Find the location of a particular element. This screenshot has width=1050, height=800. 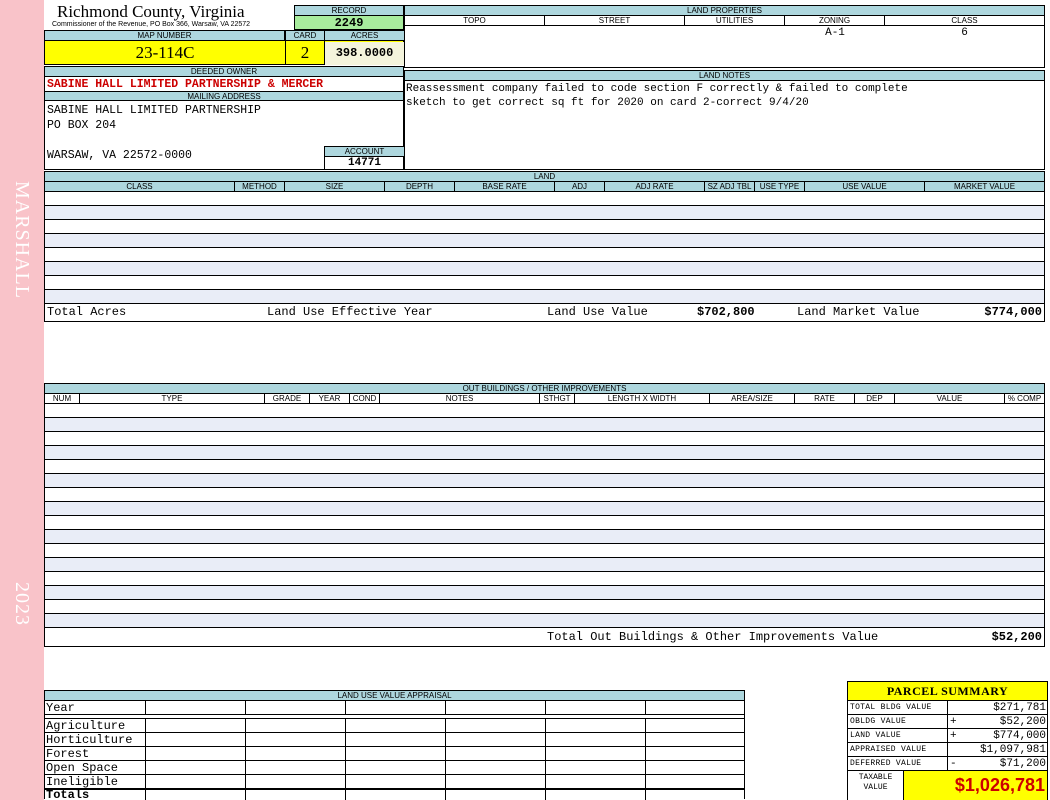

col-length-width: LENGTH X WIDTH is located at coordinates (642, 398).